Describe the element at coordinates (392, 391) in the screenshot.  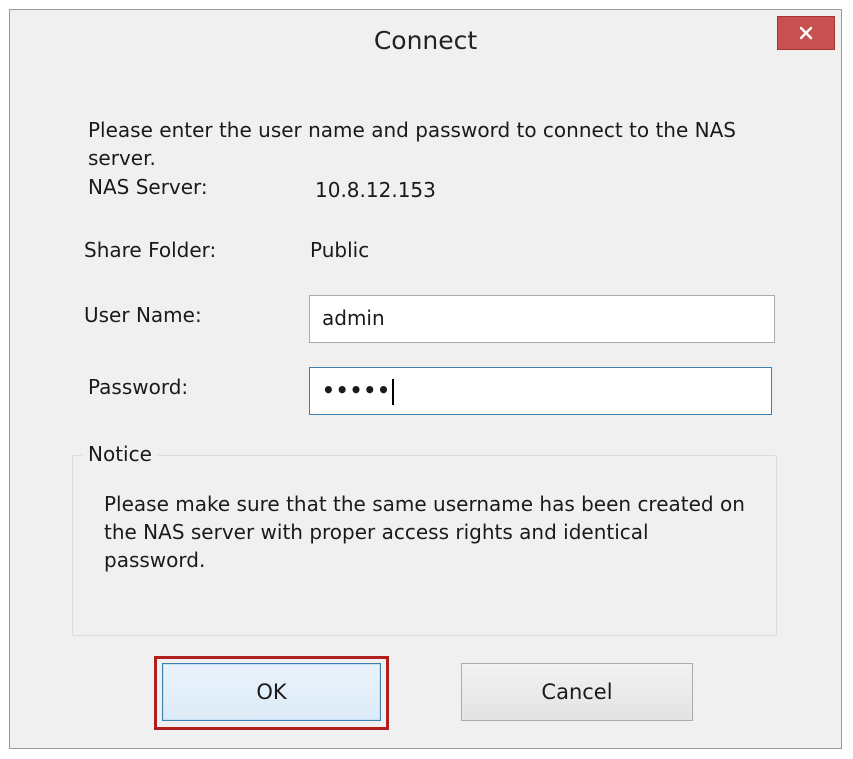
I see `text-cursor` at that location.